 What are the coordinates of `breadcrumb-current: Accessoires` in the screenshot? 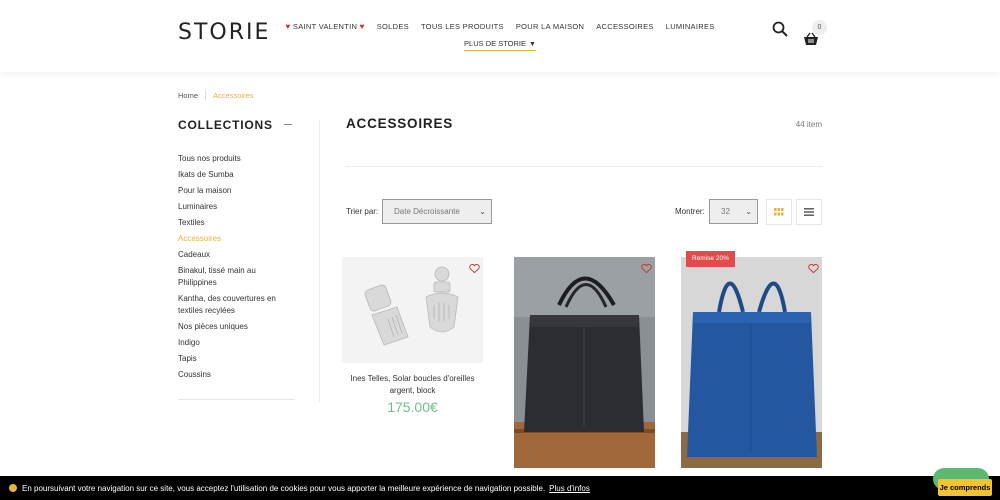 It's located at (233, 95).